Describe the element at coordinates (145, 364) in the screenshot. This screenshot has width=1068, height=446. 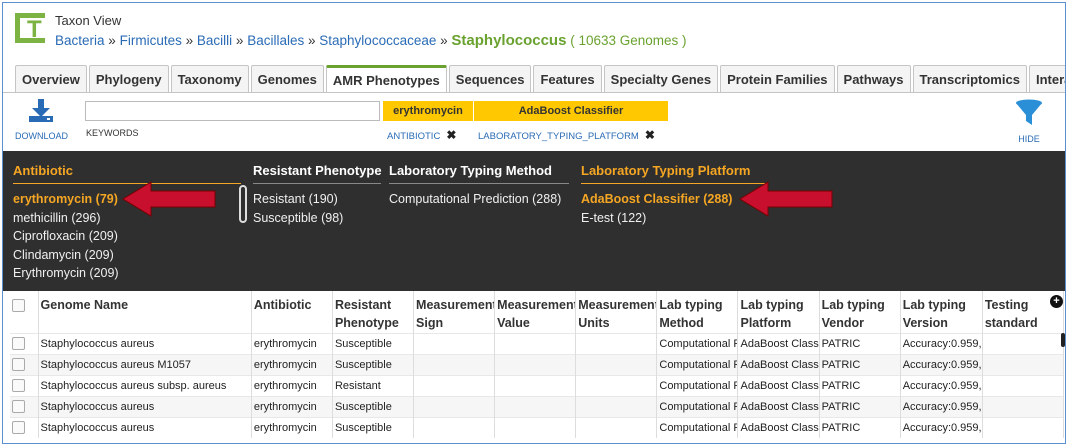
I see `cell: Staphylococcus aureus M1057` at that location.